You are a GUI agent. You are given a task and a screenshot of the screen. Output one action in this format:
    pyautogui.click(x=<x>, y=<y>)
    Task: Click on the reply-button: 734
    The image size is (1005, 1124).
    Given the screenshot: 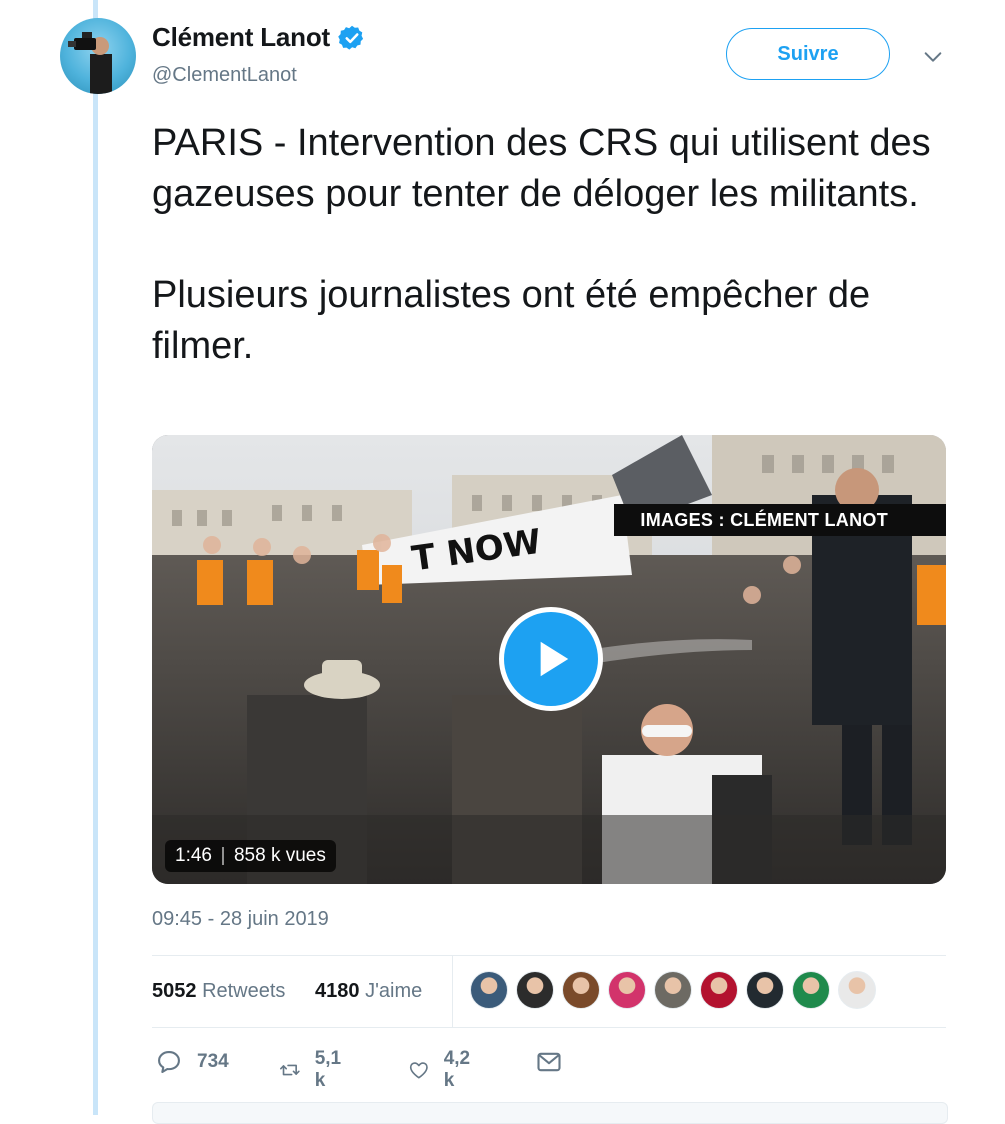 What is the action you would take?
    pyautogui.click(x=192, y=1062)
    